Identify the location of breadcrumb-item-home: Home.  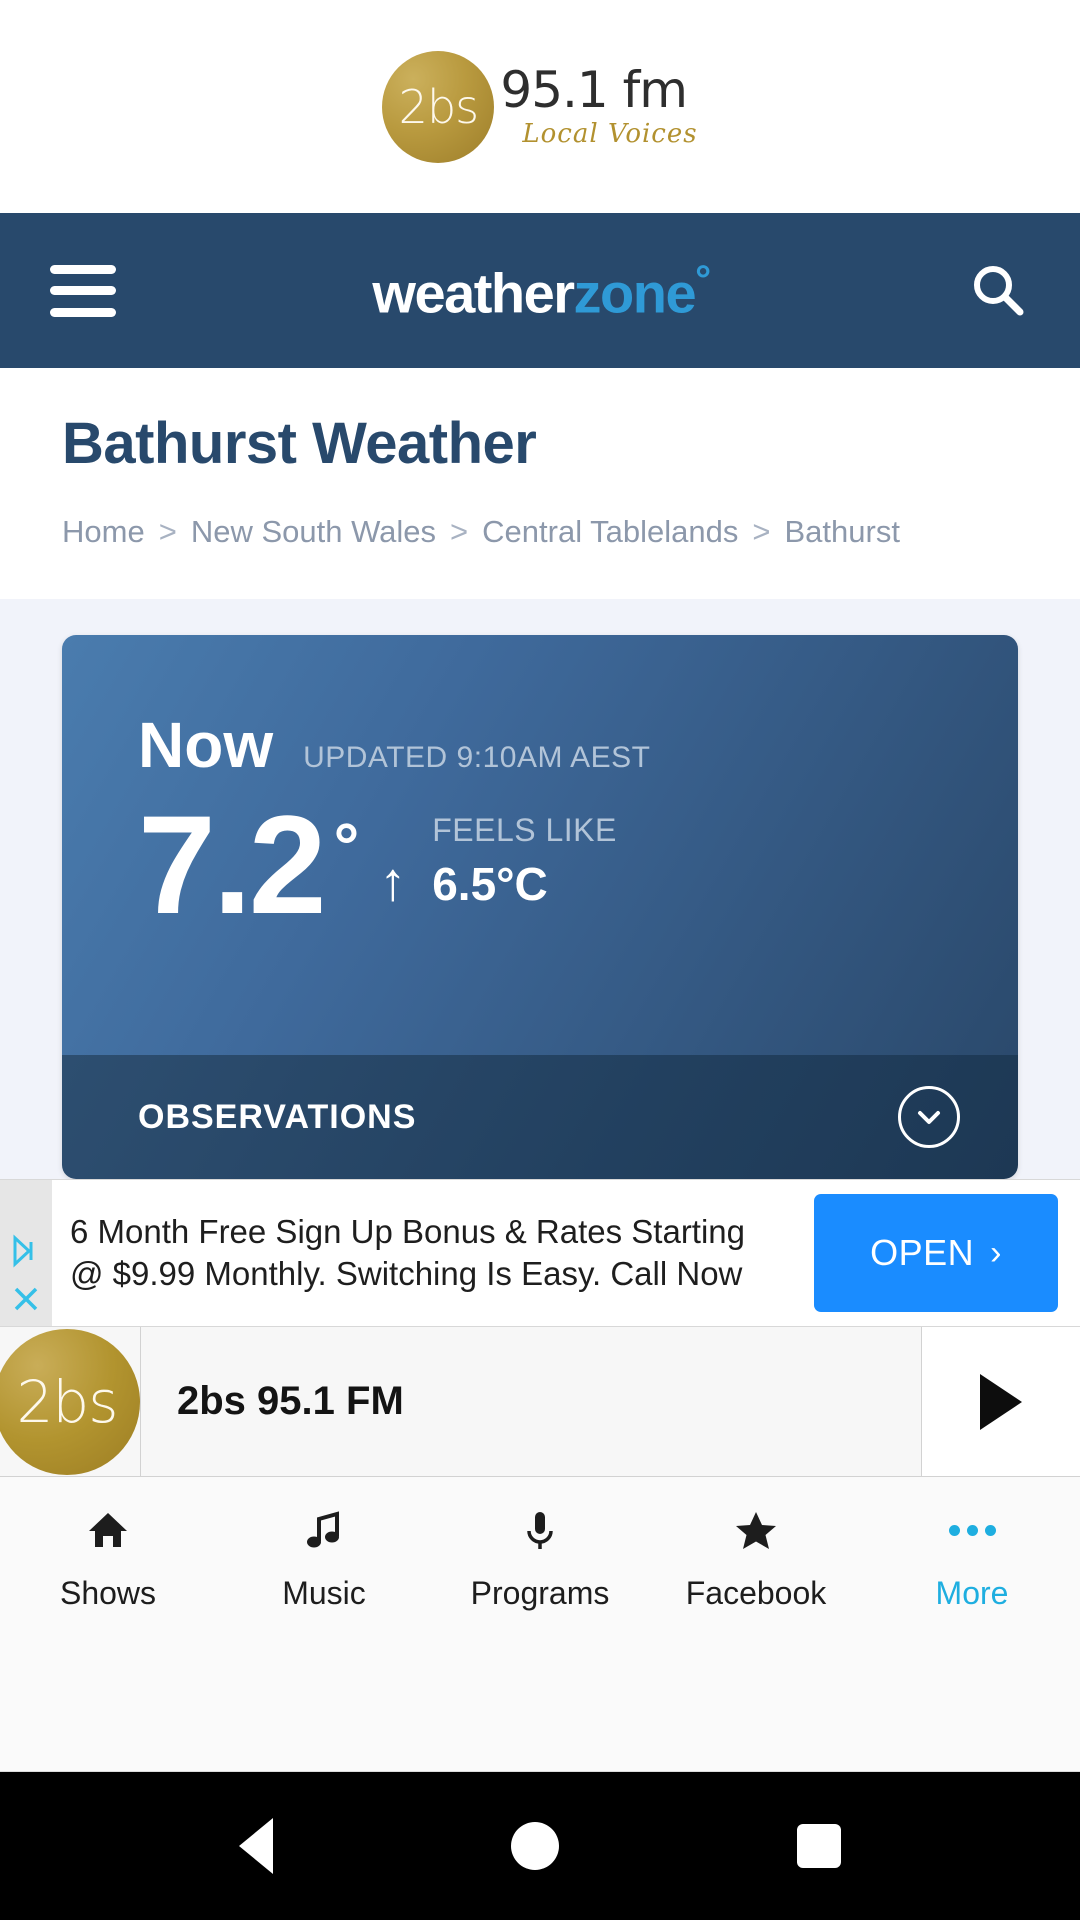
(103, 532).